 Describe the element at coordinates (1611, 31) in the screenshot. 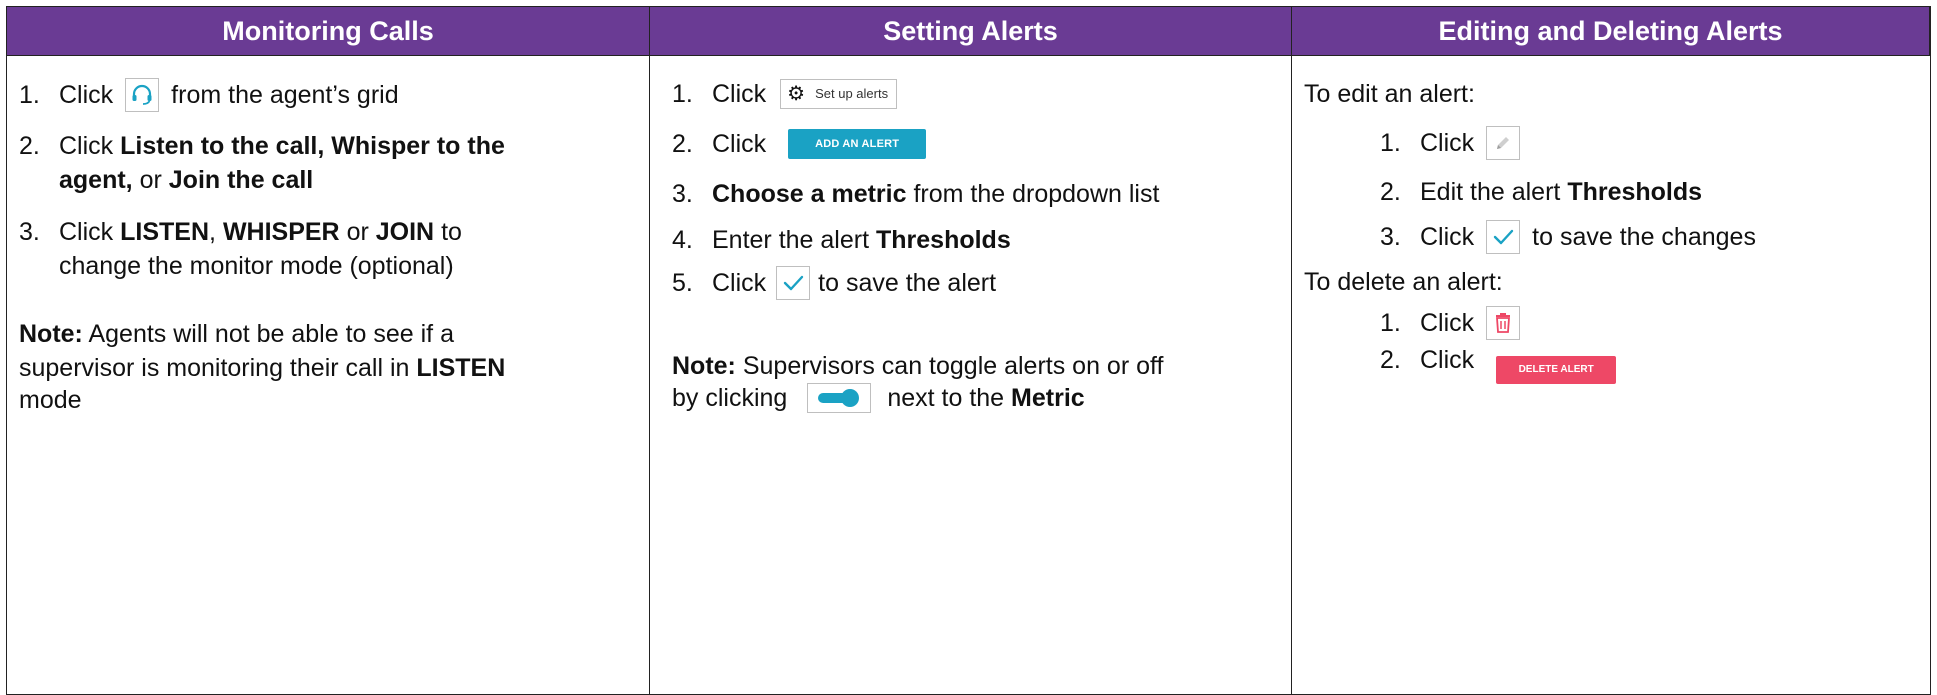

I see `header-editing-deleting-alerts: Editing and Deleting Alerts` at that location.